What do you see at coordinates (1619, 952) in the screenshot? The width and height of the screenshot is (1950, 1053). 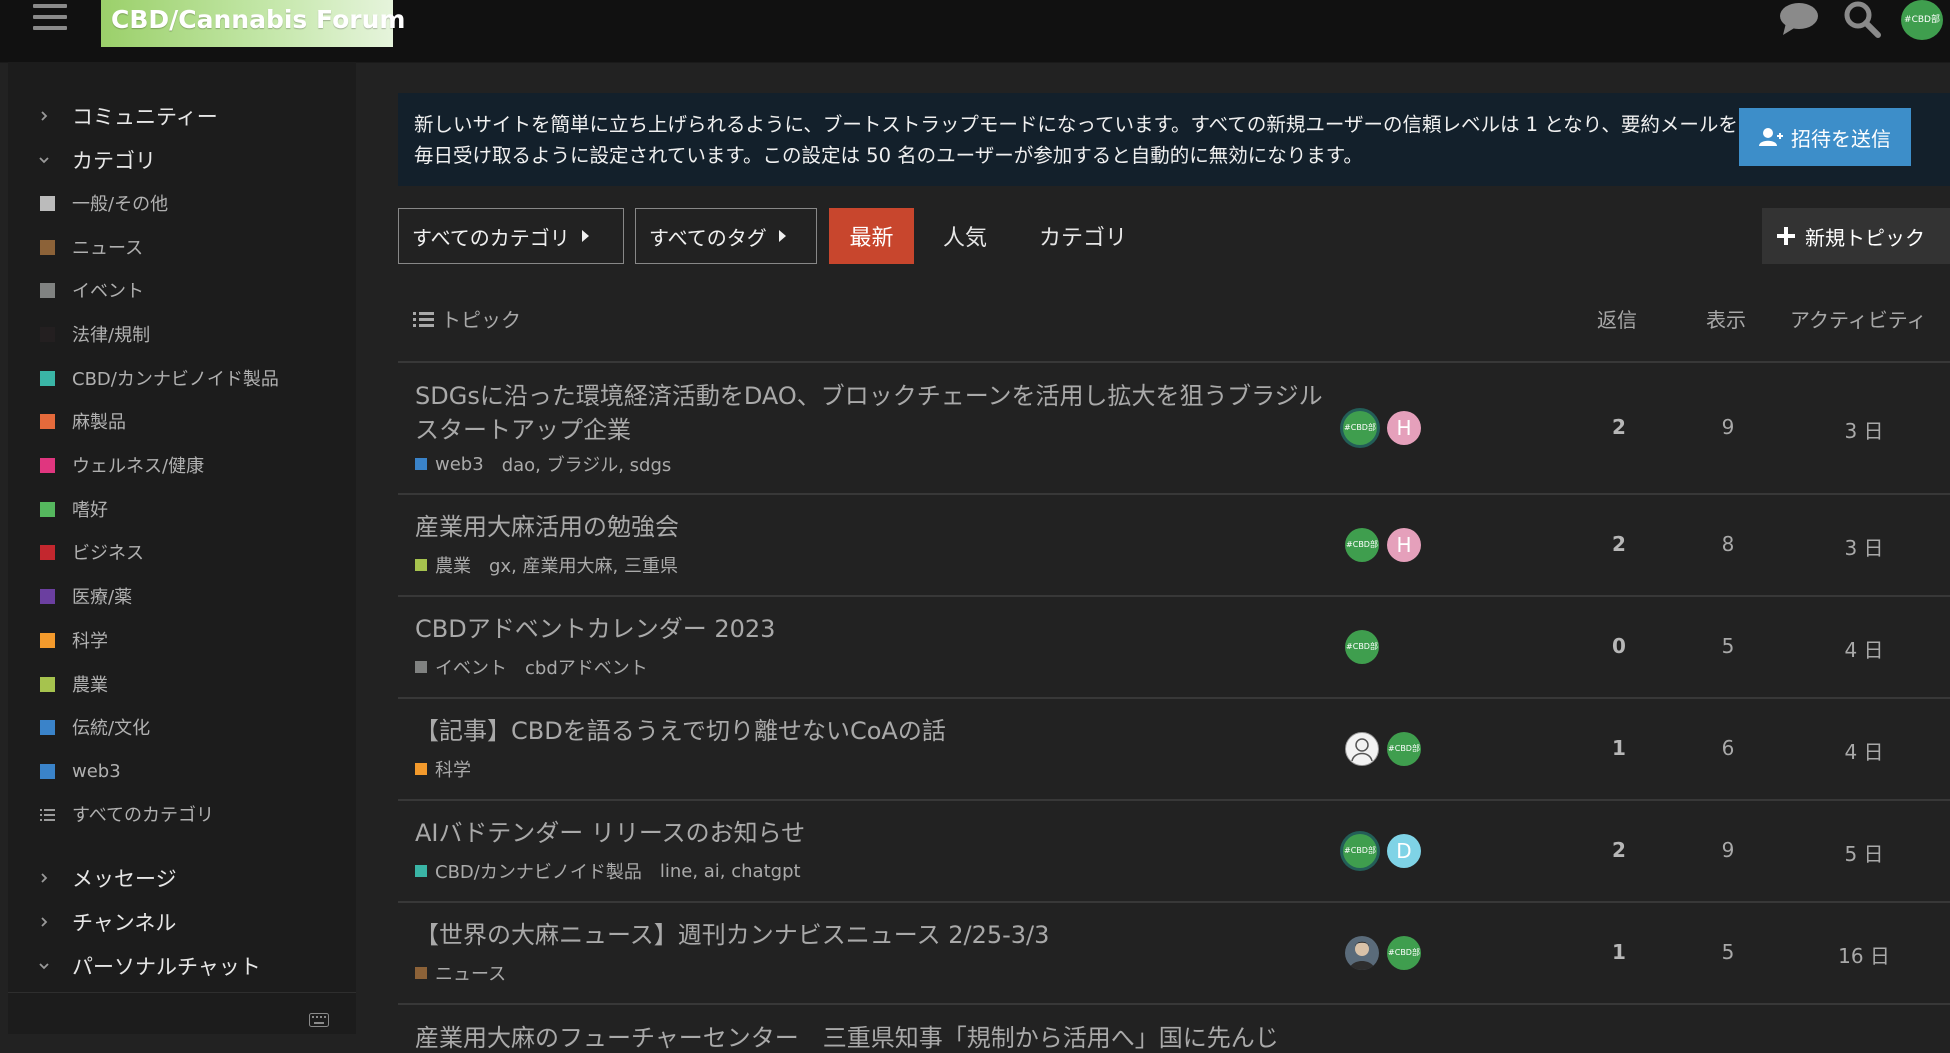 I see `reply-count: 1` at bounding box center [1619, 952].